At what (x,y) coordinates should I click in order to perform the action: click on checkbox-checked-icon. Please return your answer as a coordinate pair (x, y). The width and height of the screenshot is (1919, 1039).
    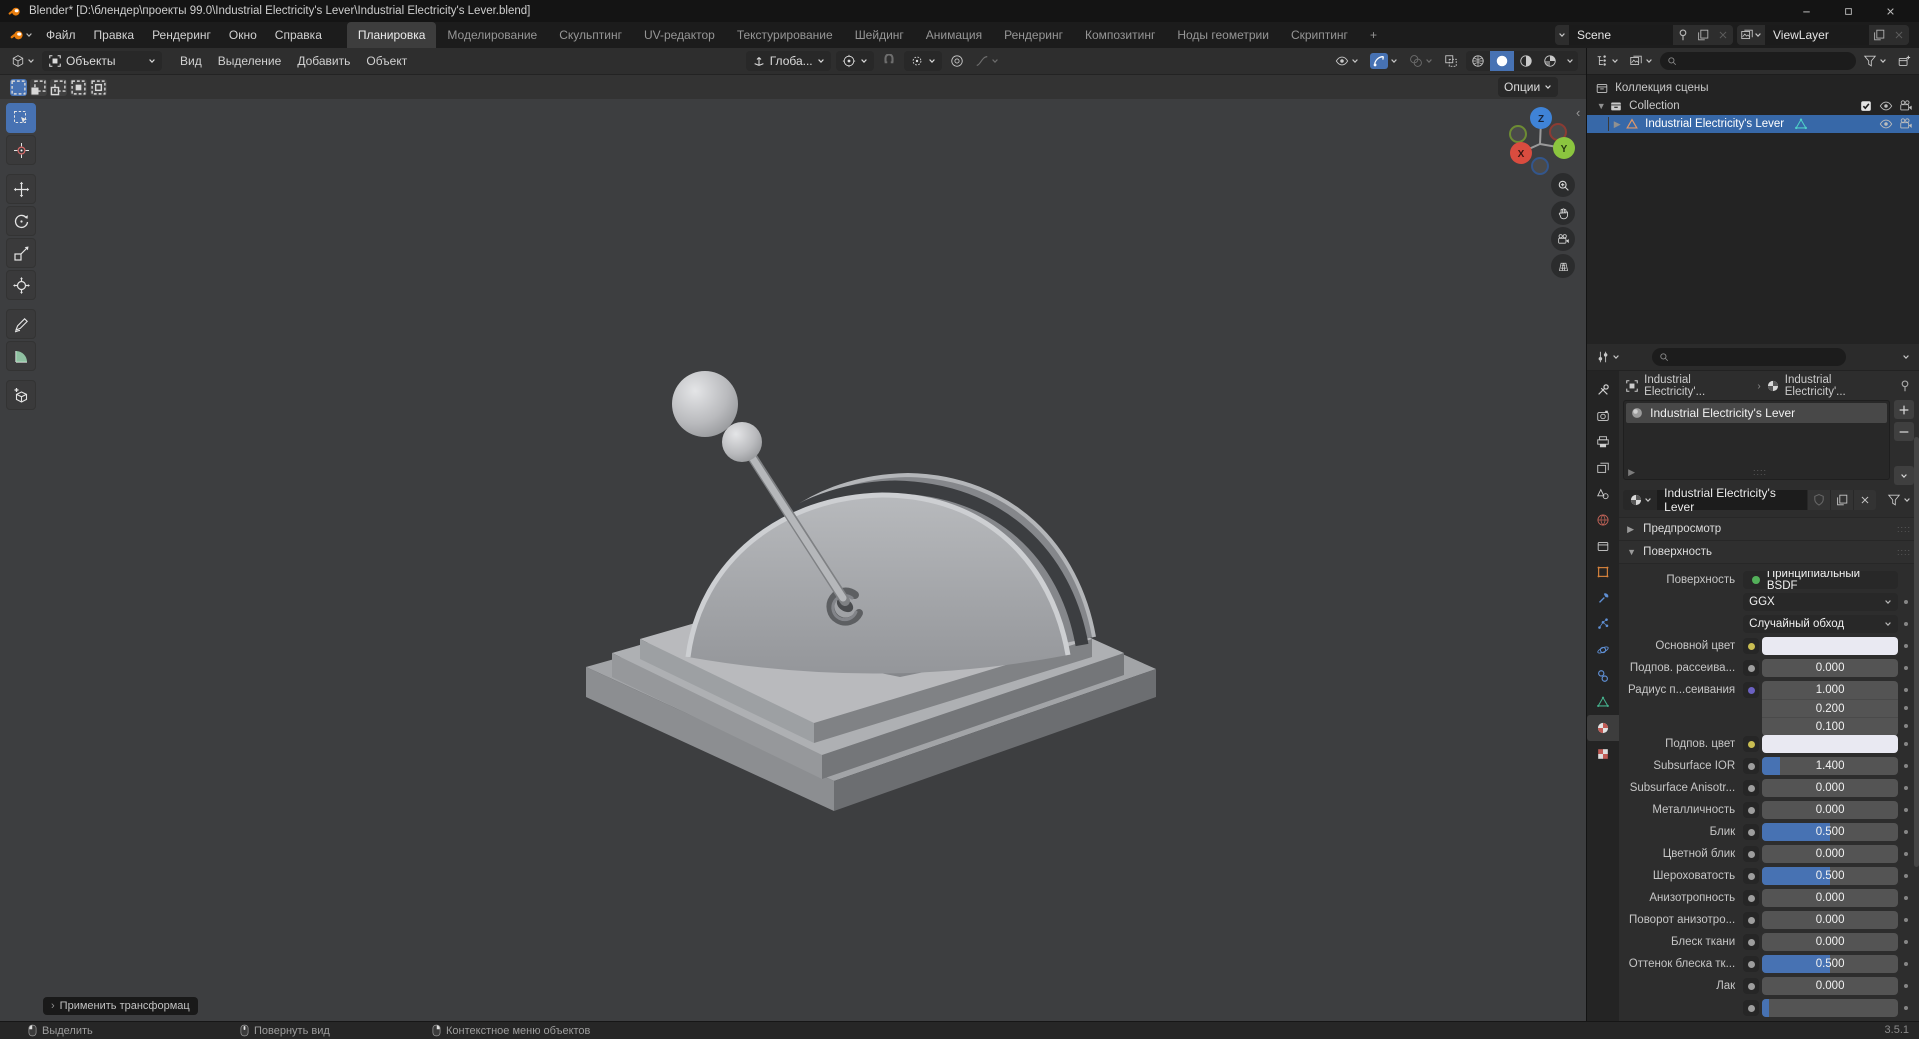
    Looking at the image, I should click on (1866, 106).